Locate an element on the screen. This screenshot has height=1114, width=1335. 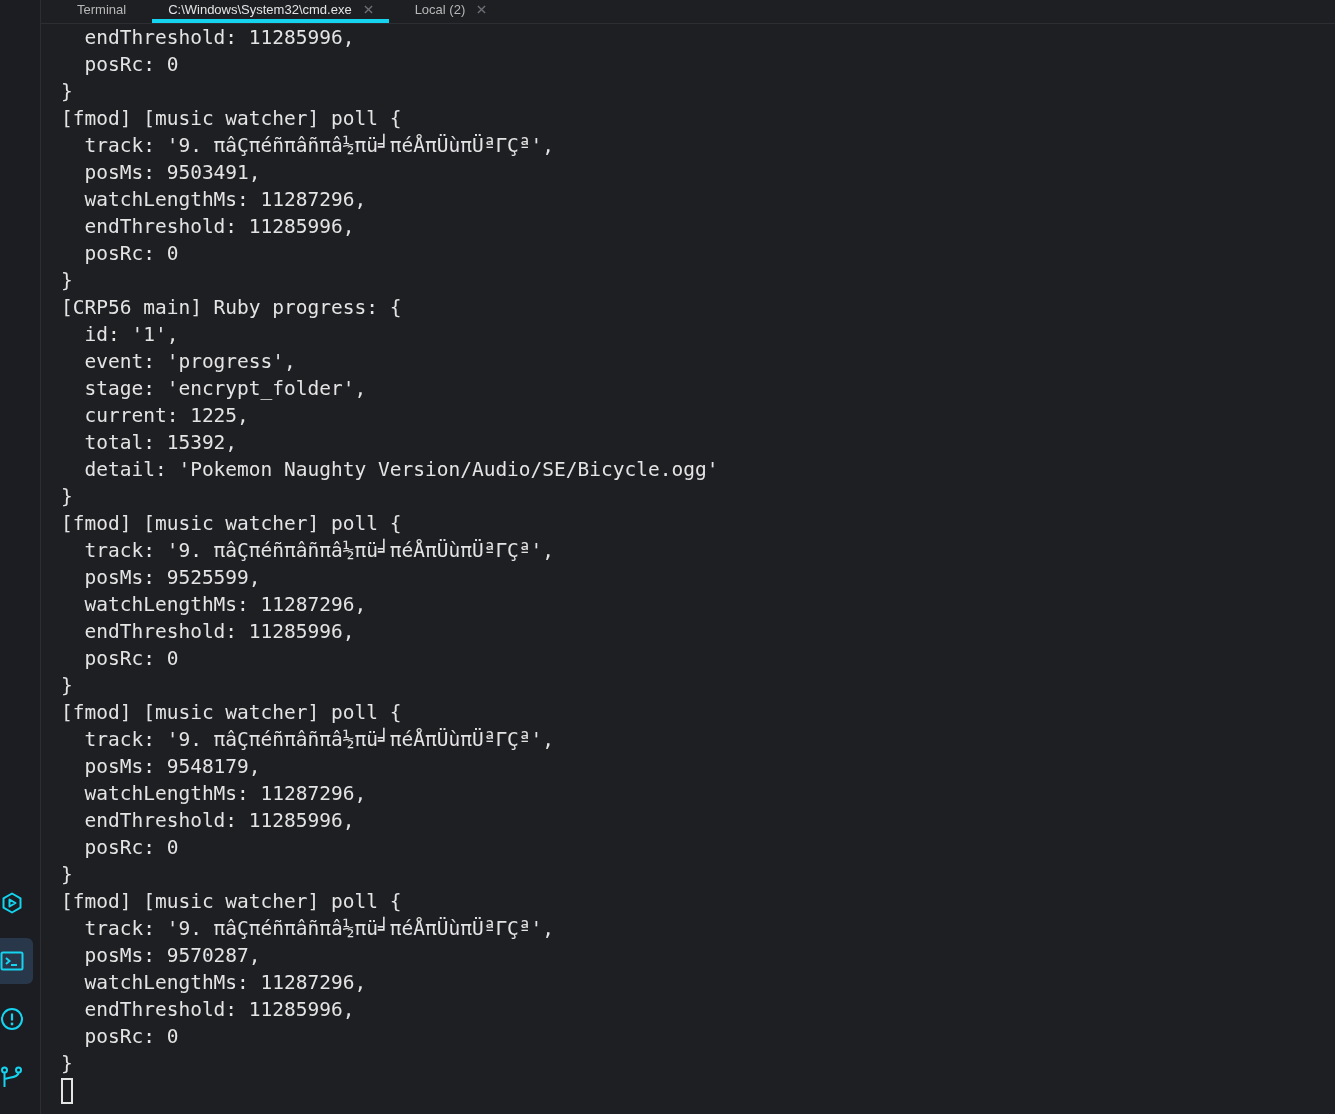
terminal-tab: Local (2) is located at coordinates (450, 11).